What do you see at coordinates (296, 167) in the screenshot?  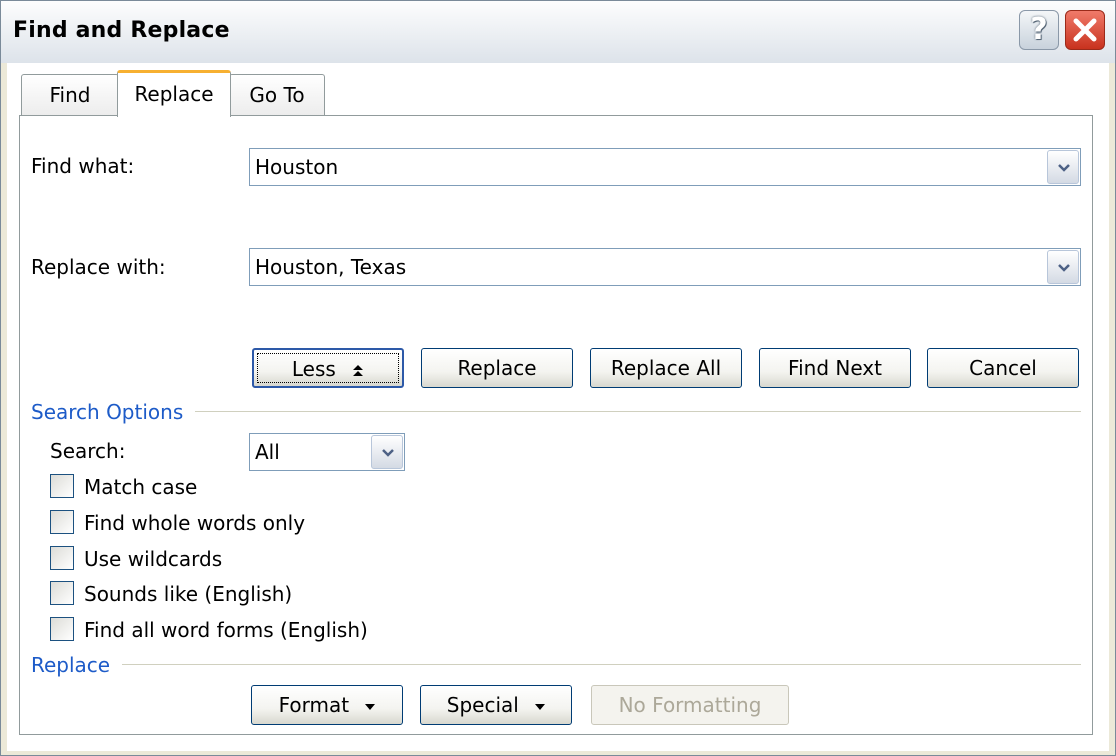 I see `find-what-input: Houston` at bounding box center [296, 167].